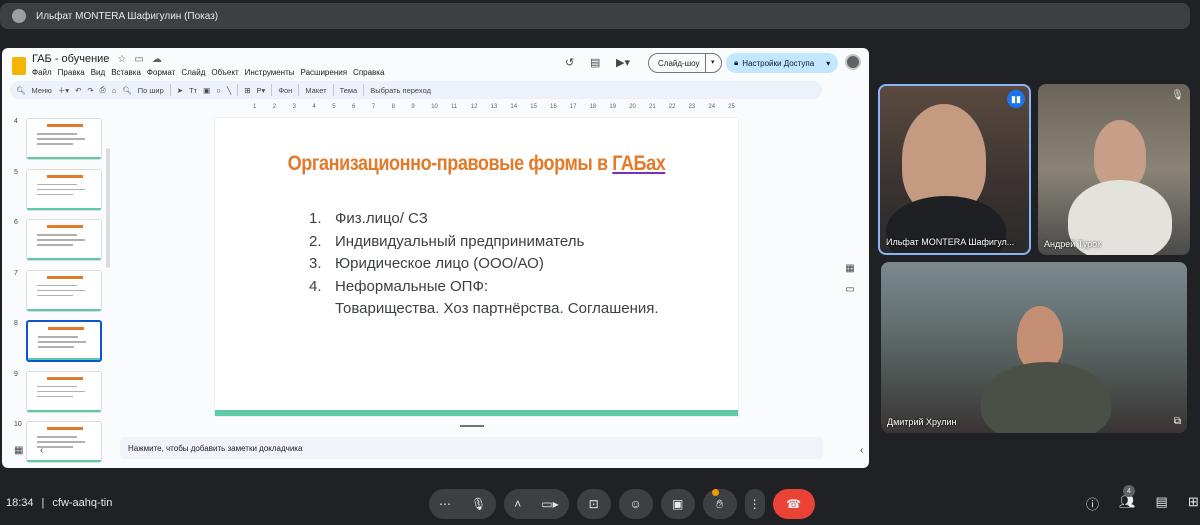 The width and height of the screenshot is (1200, 525). Describe the element at coordinates (778, 63) in the screenshot. I see `share-label: Настройки Доступа` at that location.